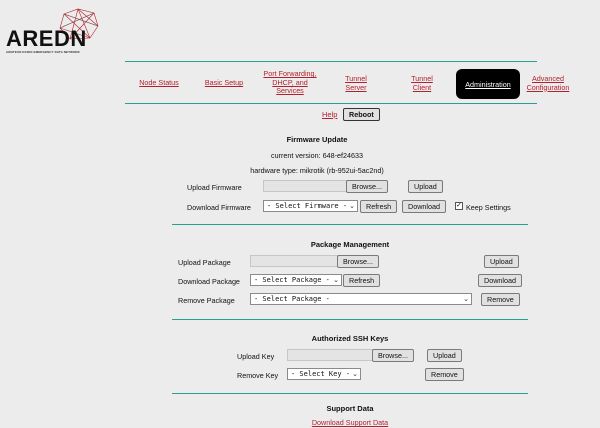 The image size is (600, 428). Describe the element at coordinates (361, 114) in the screenshot. I see `reboot-button: Reboot` at that location.